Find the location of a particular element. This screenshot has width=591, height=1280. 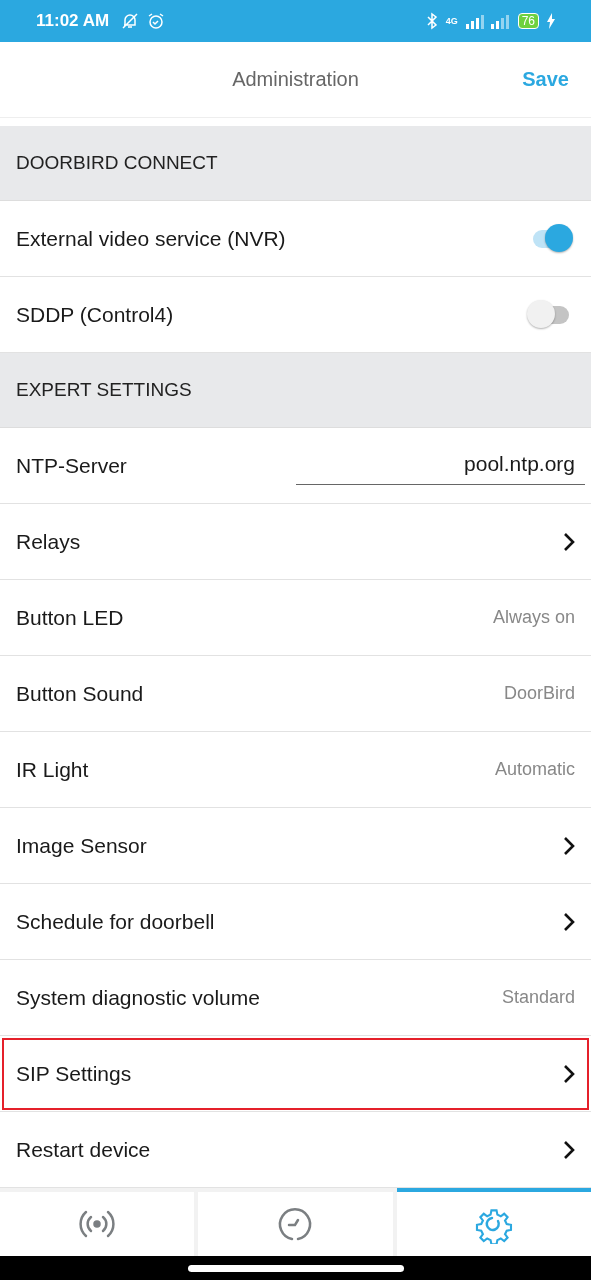

setting-value: Always on is located at coordinates (533, 617).